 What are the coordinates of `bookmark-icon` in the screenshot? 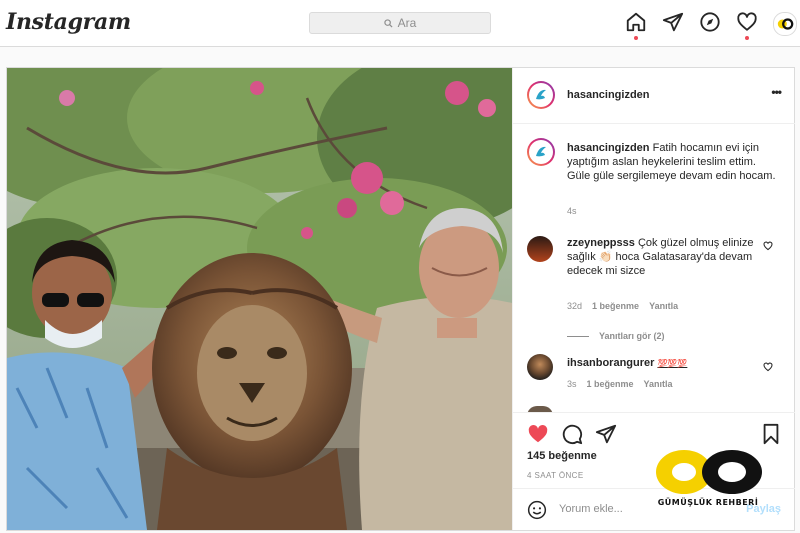 It's located at (771, 434).